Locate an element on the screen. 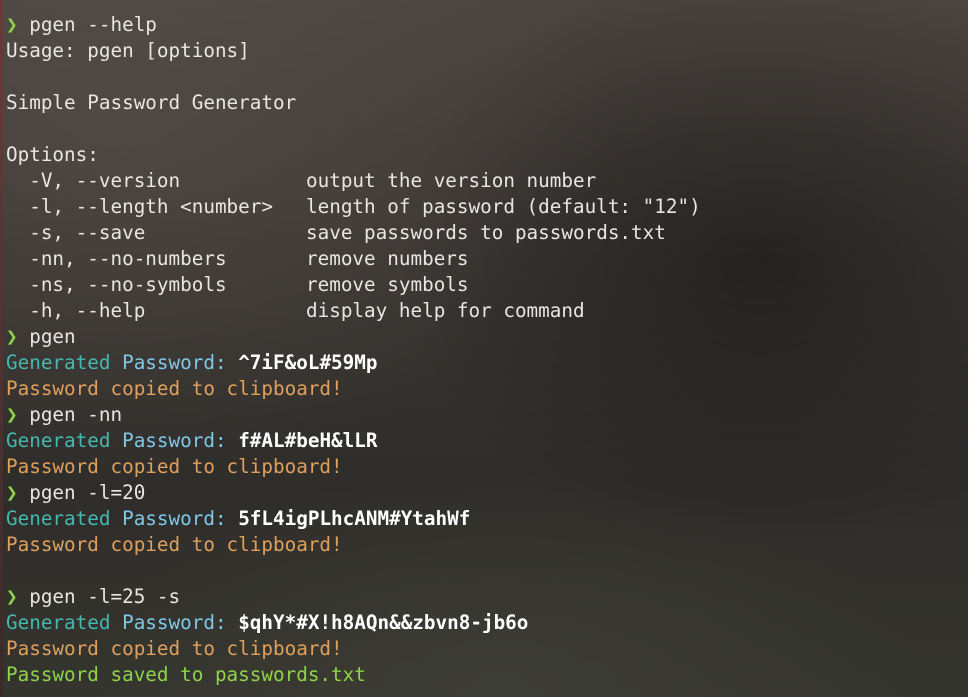  options-header: Options: is located at coordinates (52, 154).